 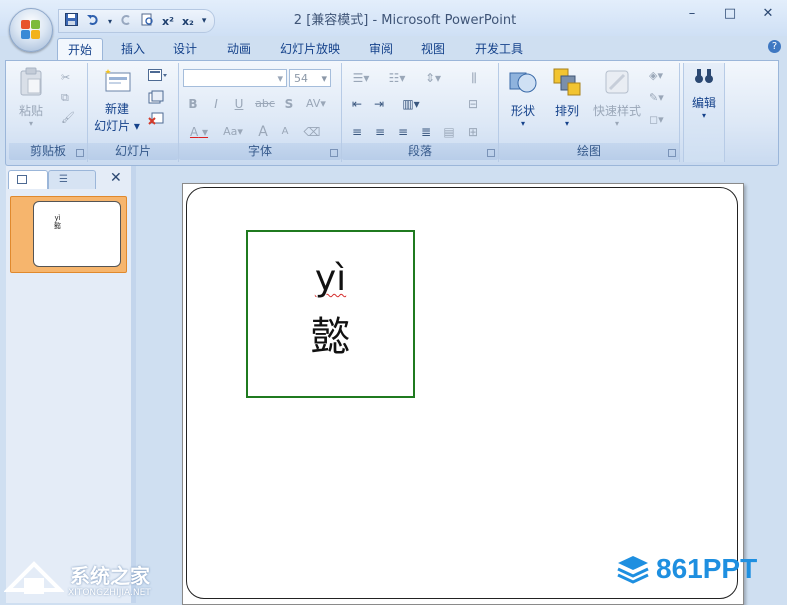 What do you see at coordinates (473, 104) in the screenshot?
I see `align-text-icon: ⊟` at bounding box center [473, 104].